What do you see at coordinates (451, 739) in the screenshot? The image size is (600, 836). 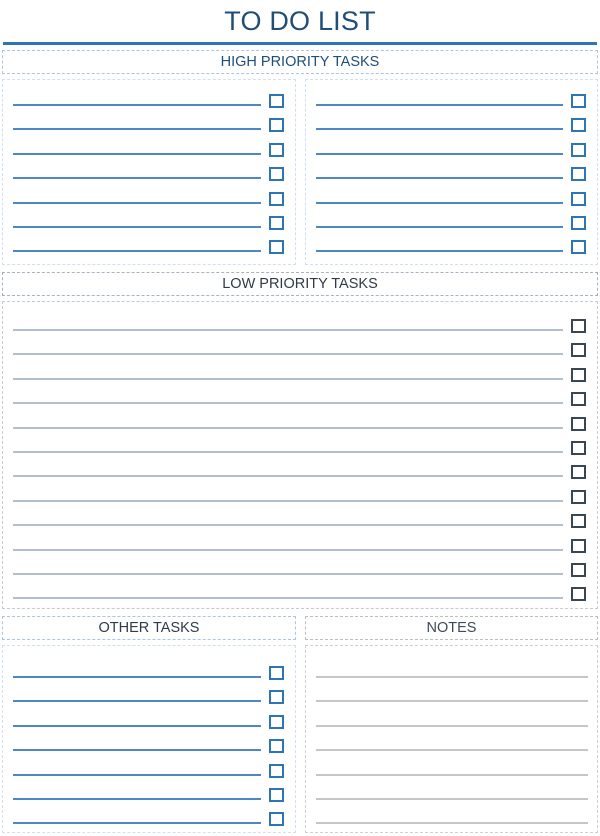 I see `notes-area` at bounding box center [451, 739].